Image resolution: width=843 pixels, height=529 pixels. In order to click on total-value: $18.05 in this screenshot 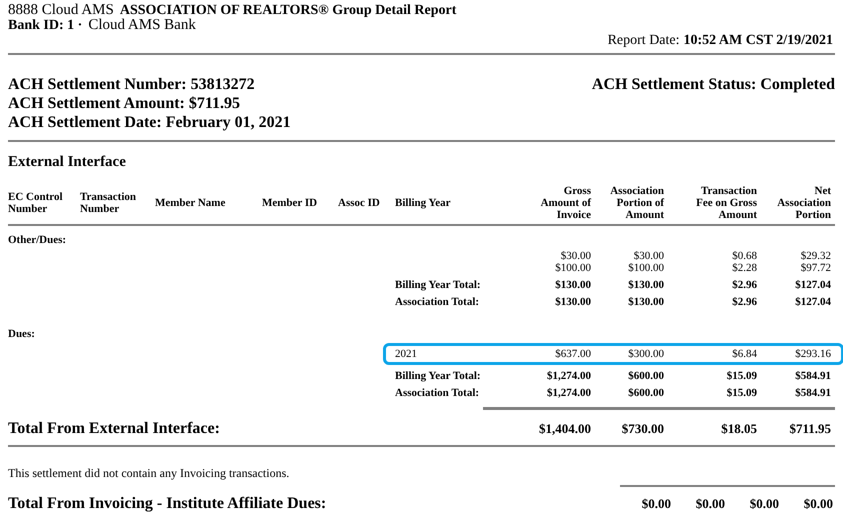, I will do `click(739, 430)`.